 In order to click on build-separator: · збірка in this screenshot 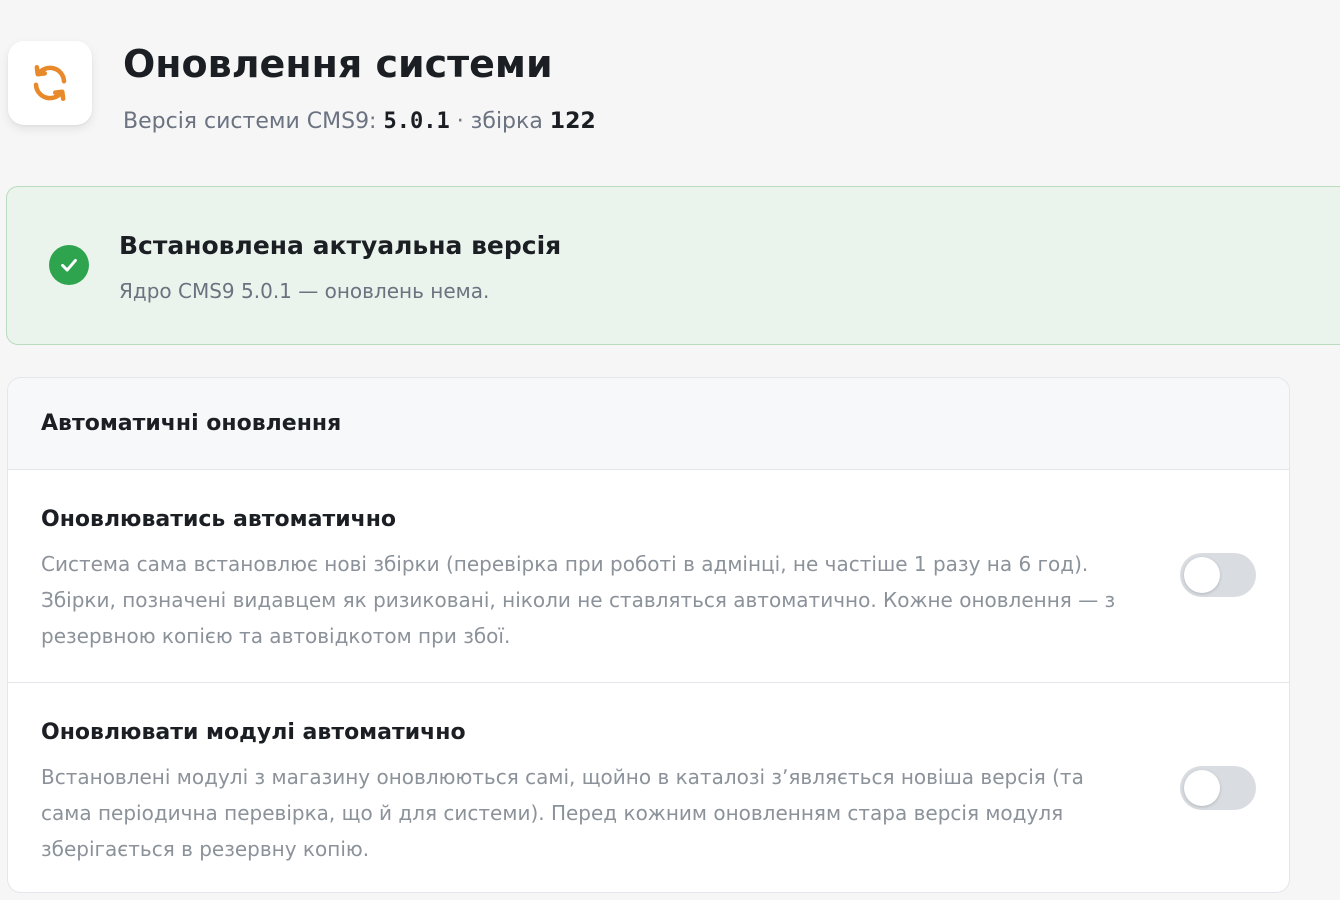, I will do `click(499, 121)`.